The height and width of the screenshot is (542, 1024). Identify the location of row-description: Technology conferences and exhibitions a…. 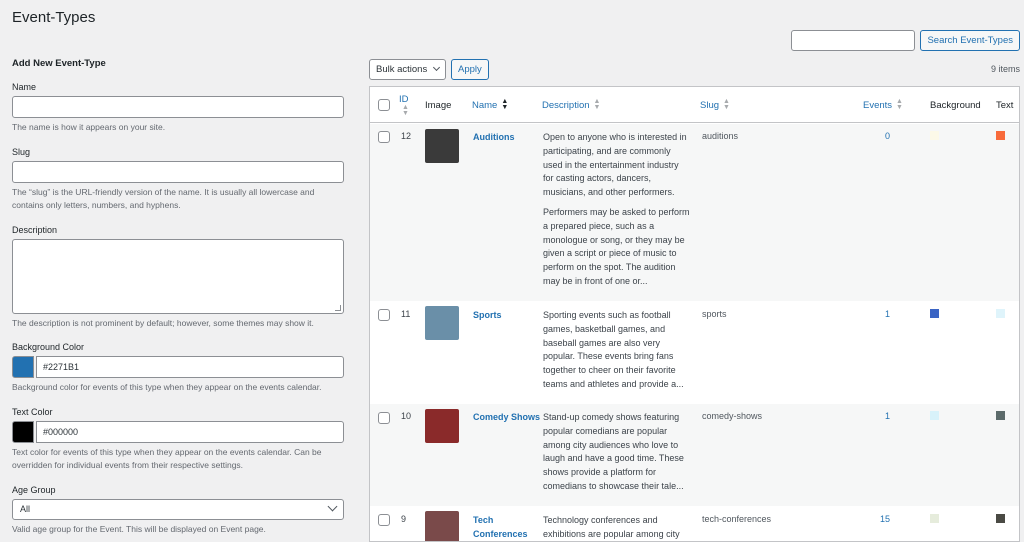
(617, 527).